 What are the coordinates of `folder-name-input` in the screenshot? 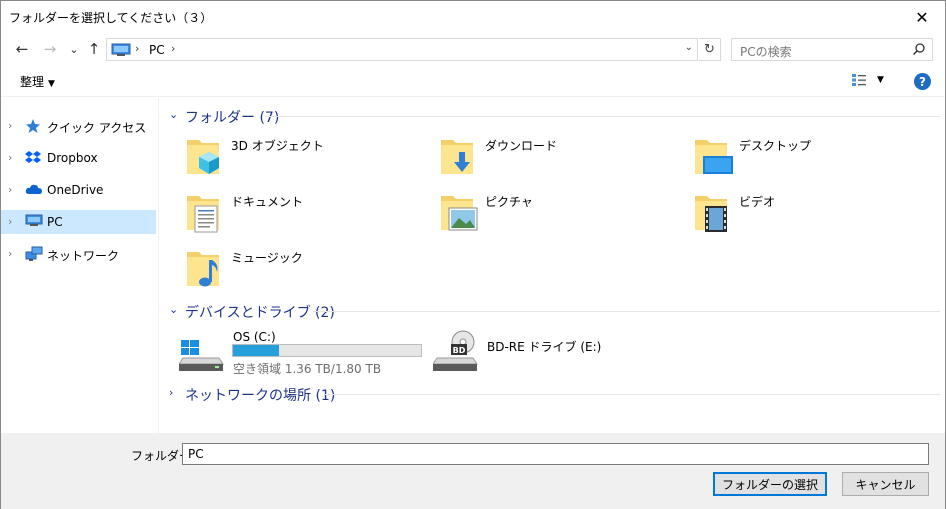 It's located at (555, 454).